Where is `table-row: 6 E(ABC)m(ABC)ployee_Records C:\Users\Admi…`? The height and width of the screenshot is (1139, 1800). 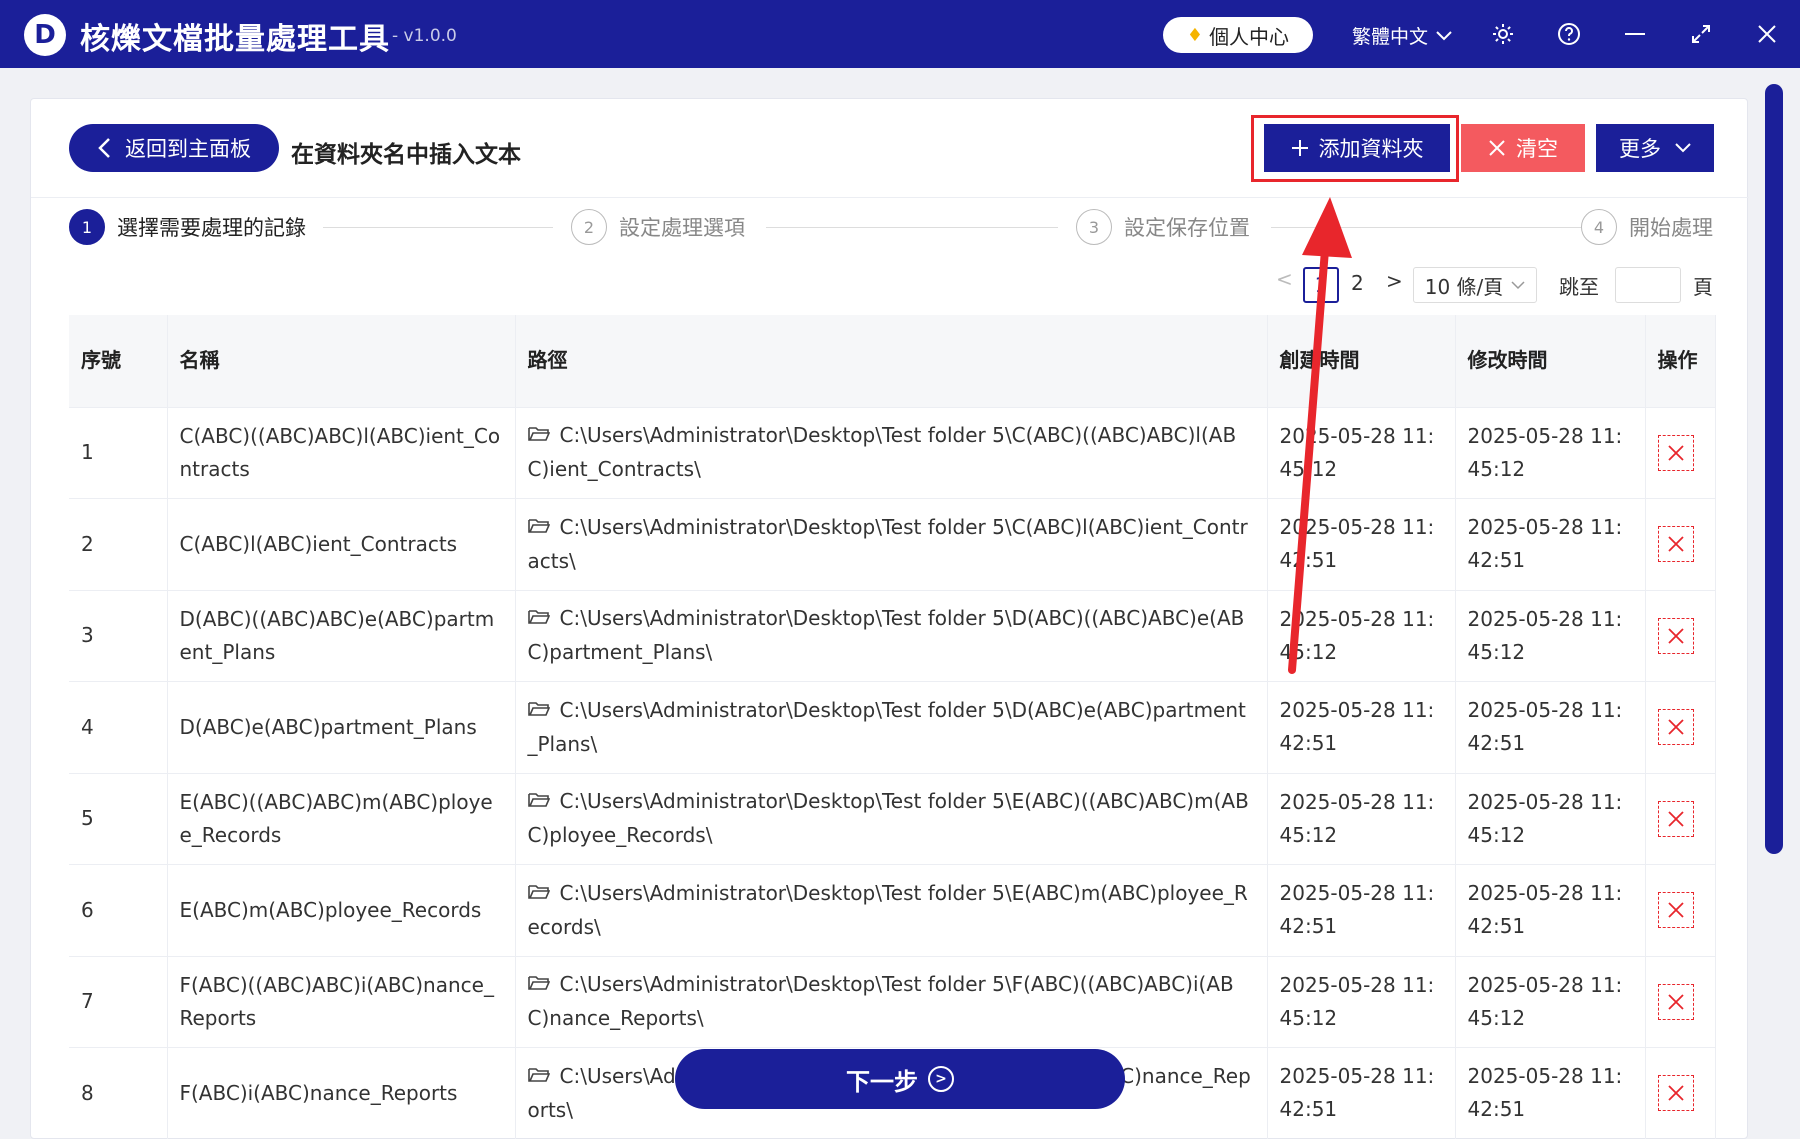 table-row: 6 E(ABC)m(ABC)ployee_Records C:\Users\Admi… is located at coordinates (892, 910).